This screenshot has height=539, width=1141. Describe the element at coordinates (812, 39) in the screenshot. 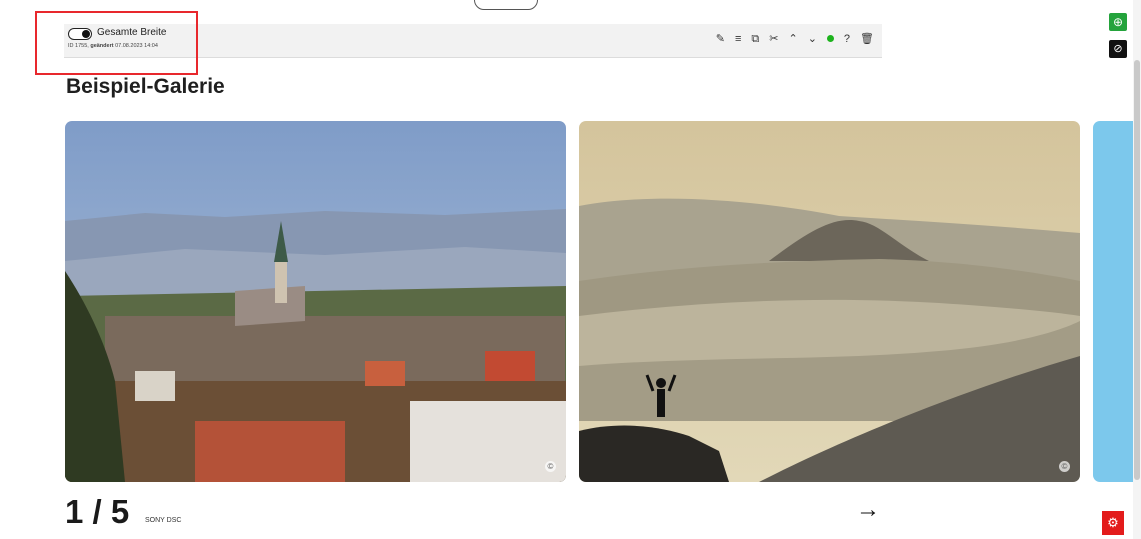

I see `move-down-icon: ⌄` at that location.